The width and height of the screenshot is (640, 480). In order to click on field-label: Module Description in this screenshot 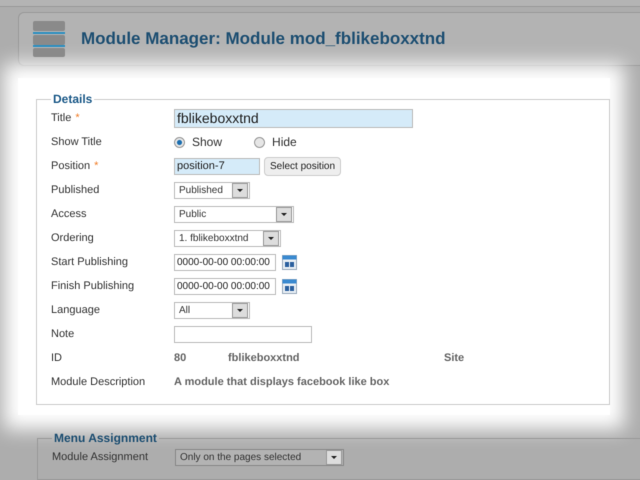, I will do `click(98, 382)`.